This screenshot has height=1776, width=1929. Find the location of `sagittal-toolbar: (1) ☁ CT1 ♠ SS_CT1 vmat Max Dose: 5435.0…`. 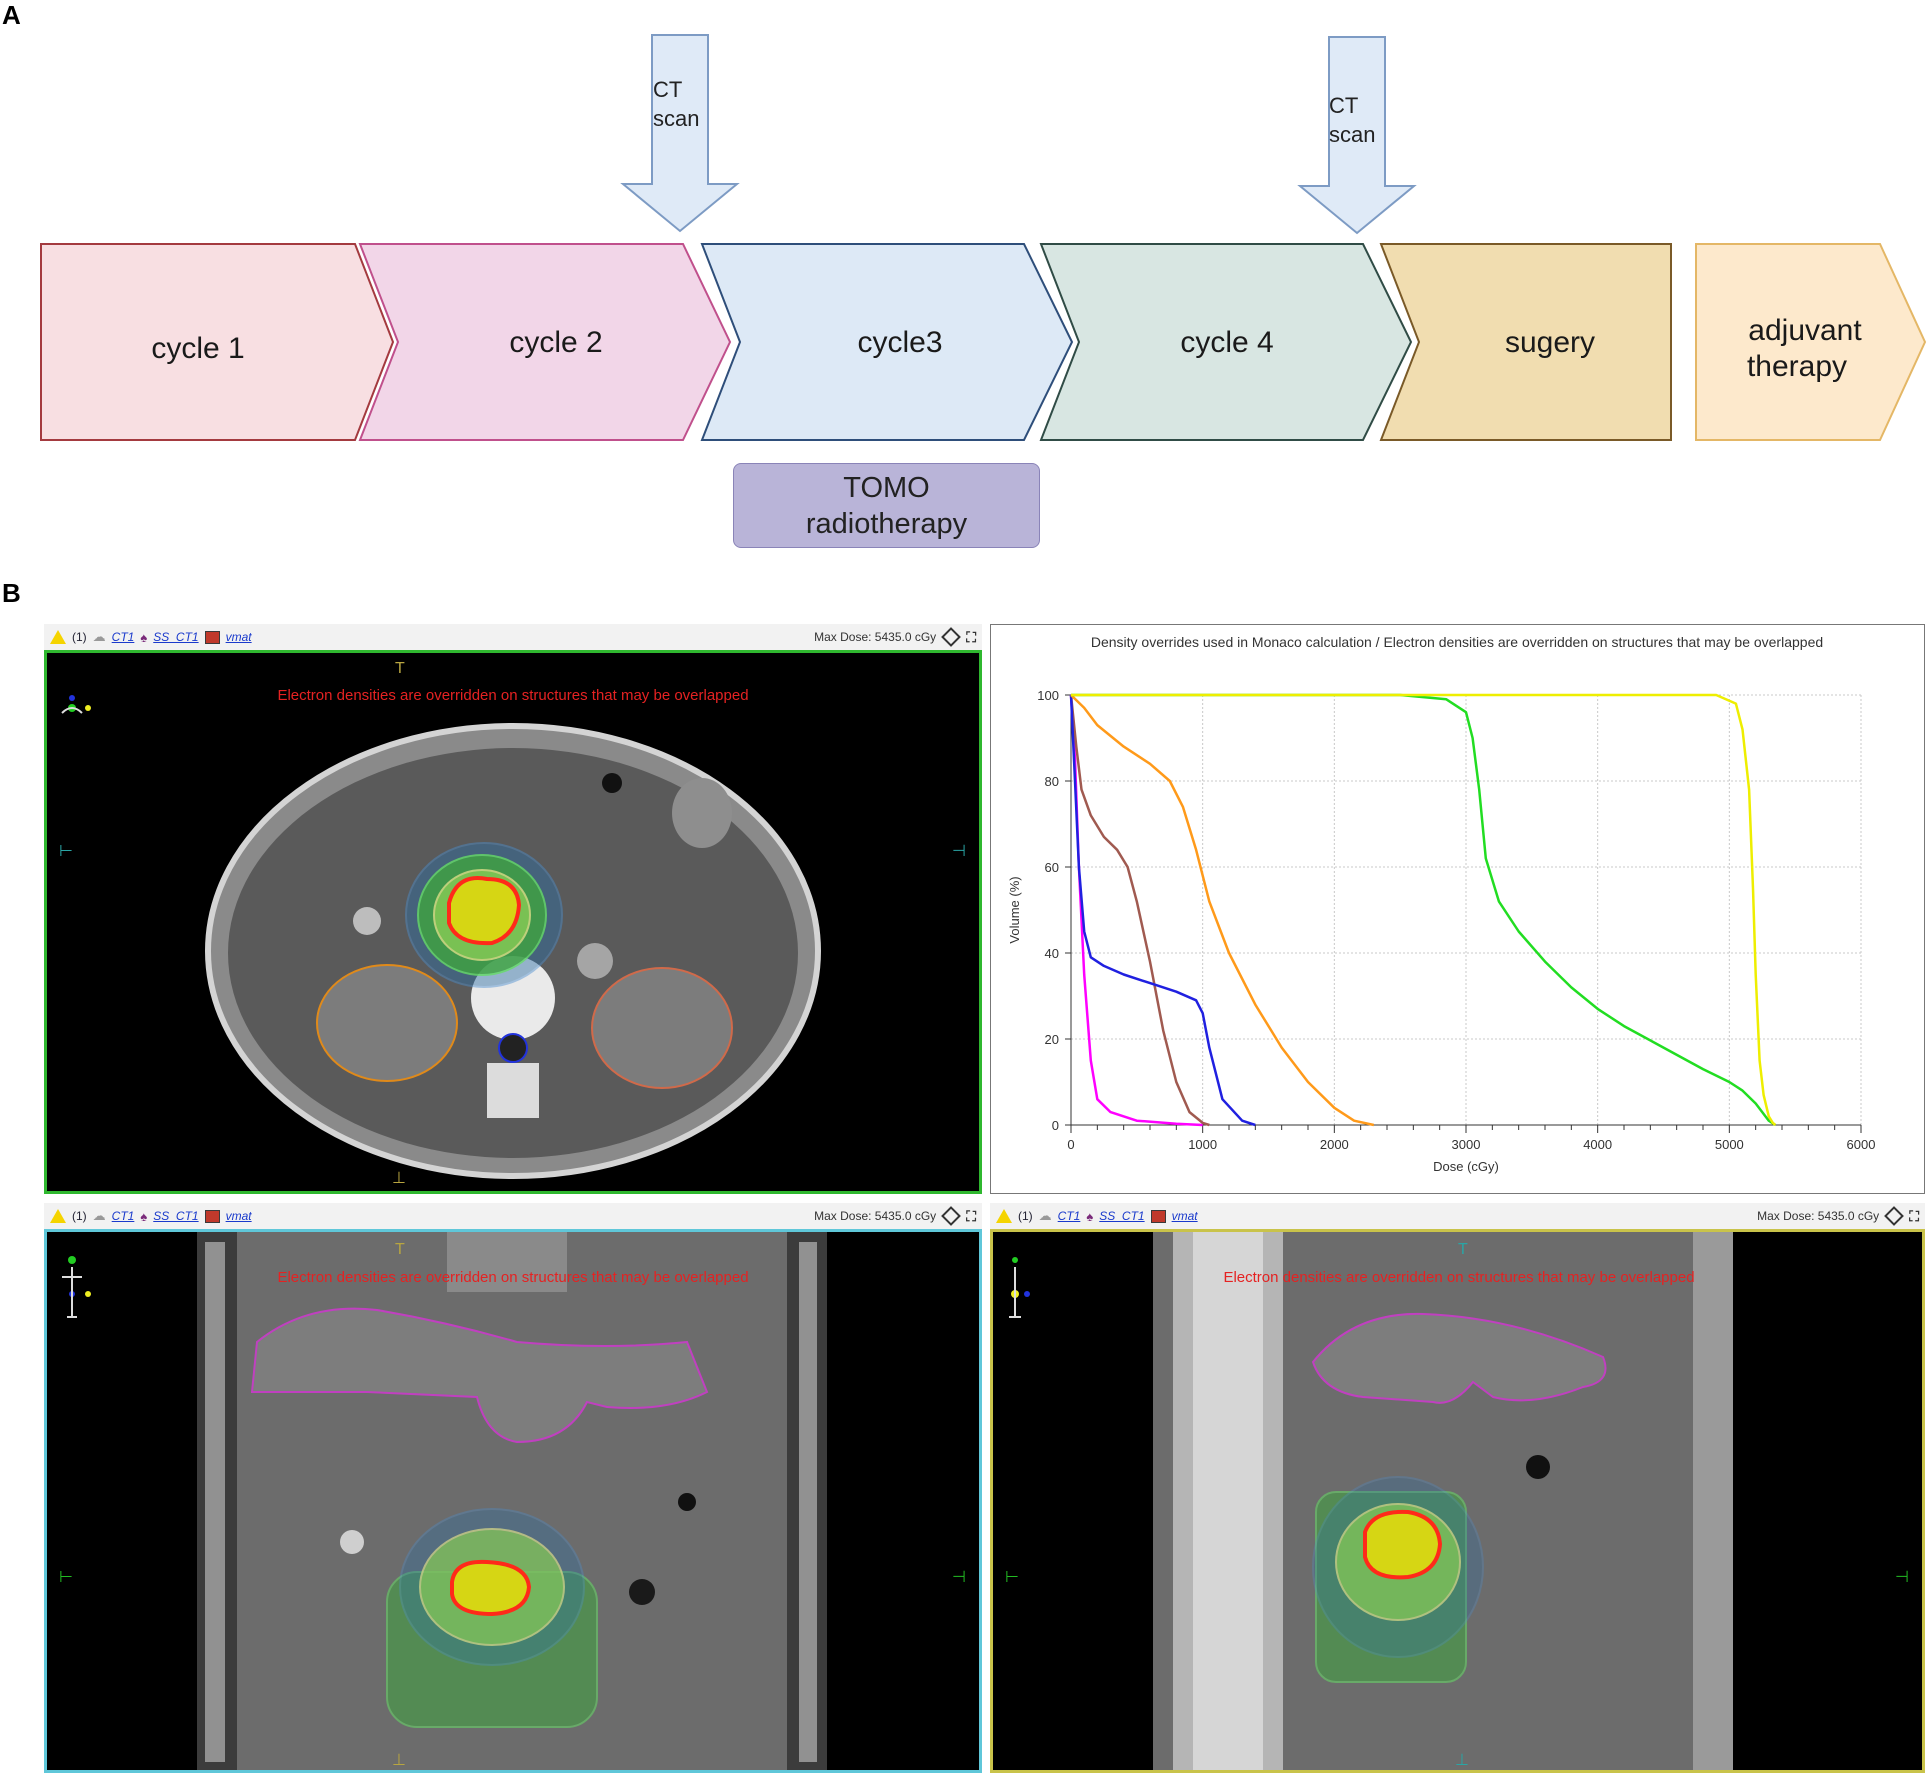

sagittal-toolbar: (1) ☁ CT1 ♠ SS_CT1 vmat Max Dose: 5435.0… is located at coordinates (1457, 1216).